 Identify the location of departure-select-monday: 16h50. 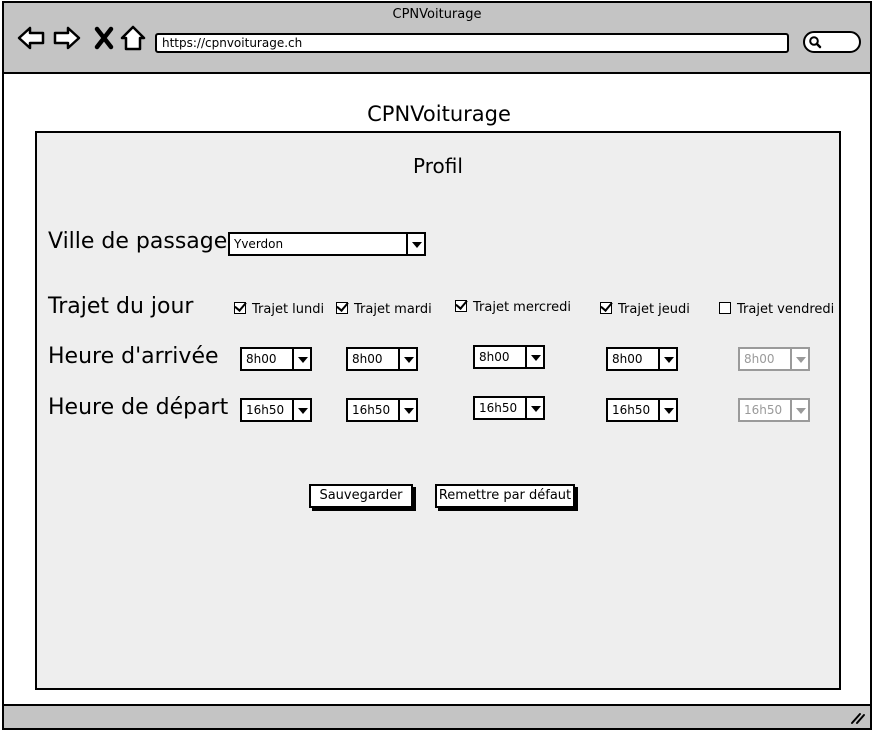
(276, 410).